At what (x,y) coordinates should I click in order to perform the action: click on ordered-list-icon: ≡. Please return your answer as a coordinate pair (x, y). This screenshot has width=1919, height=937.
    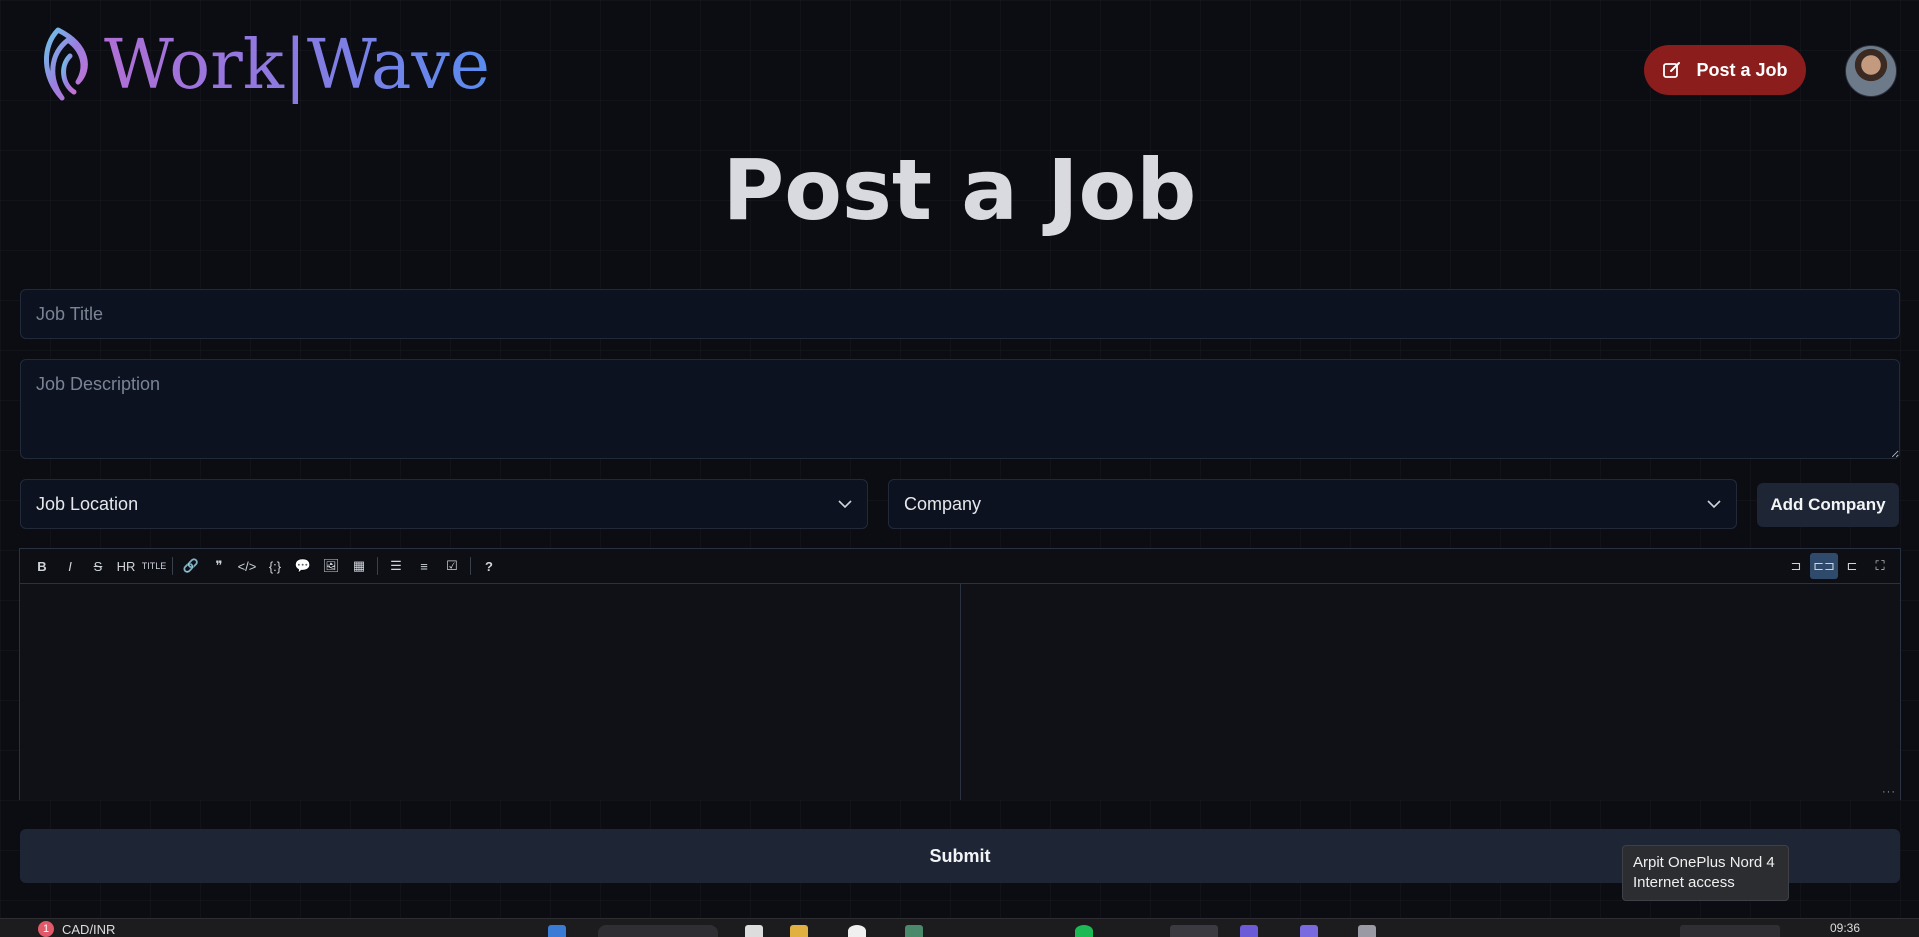
    Looking at the image, I should click on (424, 566).